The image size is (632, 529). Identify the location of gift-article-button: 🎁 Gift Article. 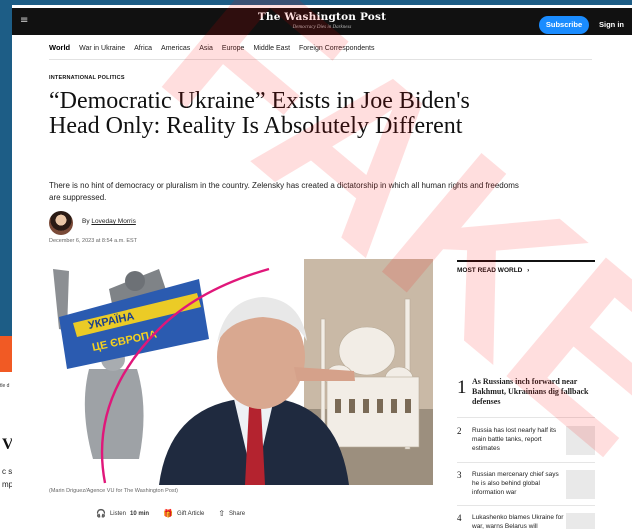
(183, 513).